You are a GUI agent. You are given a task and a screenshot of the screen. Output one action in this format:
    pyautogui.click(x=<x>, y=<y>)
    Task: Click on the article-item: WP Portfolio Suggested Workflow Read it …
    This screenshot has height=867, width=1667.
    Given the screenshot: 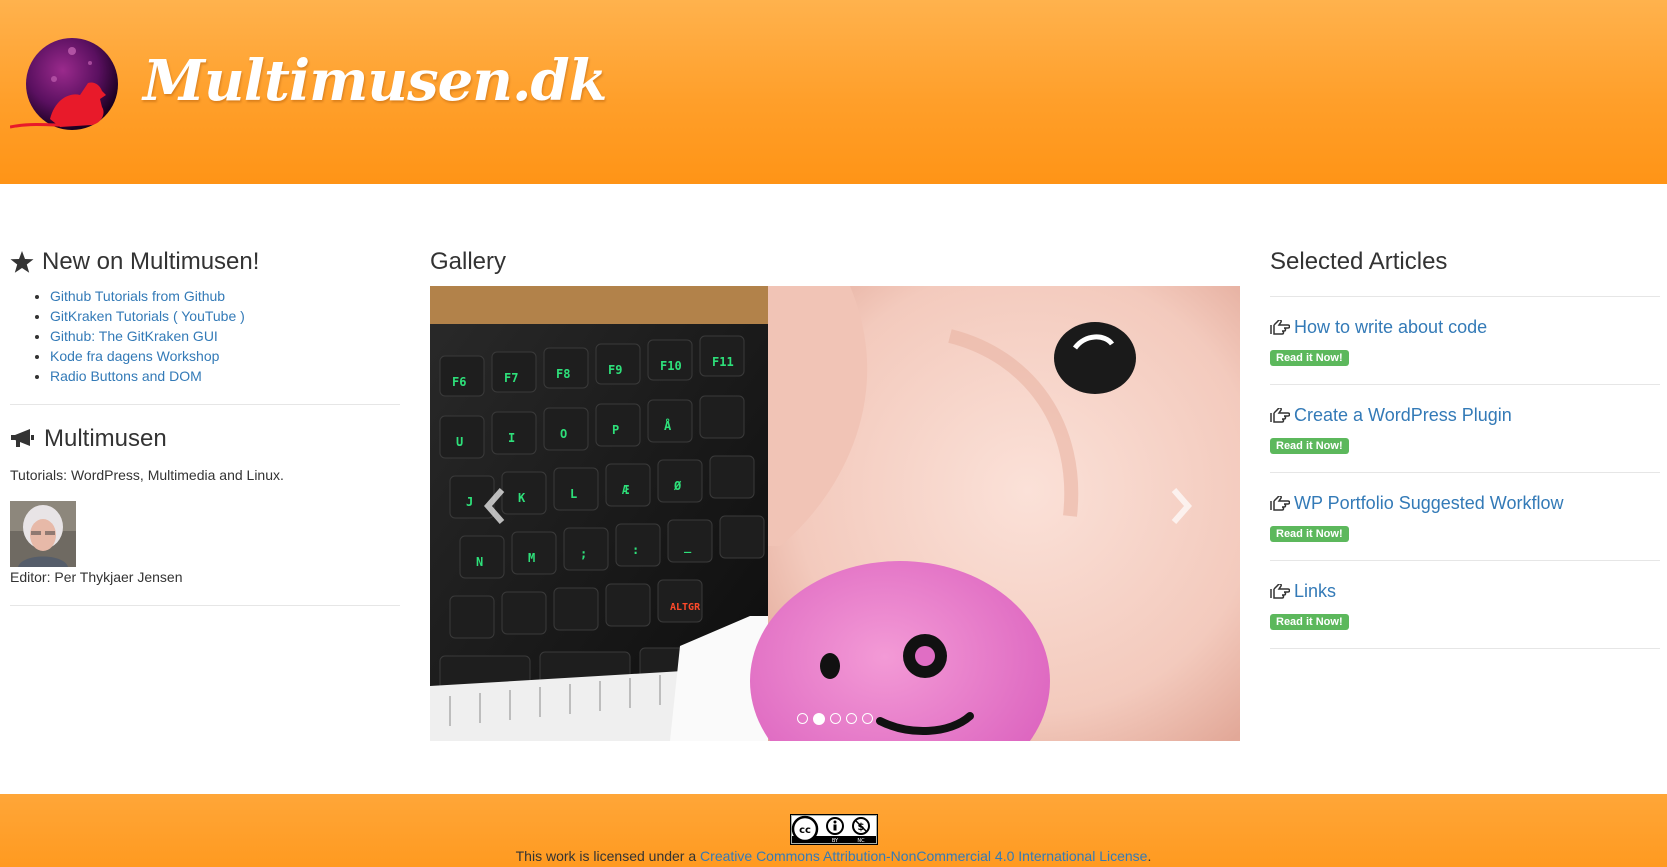 What is the action you would take?
    pyautogui.click(x=1465, y=516)
    